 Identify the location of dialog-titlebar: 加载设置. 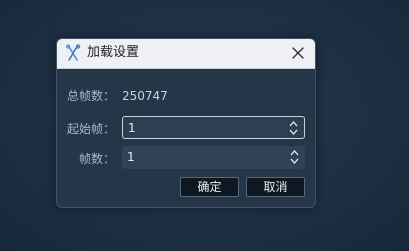
(186, 54).